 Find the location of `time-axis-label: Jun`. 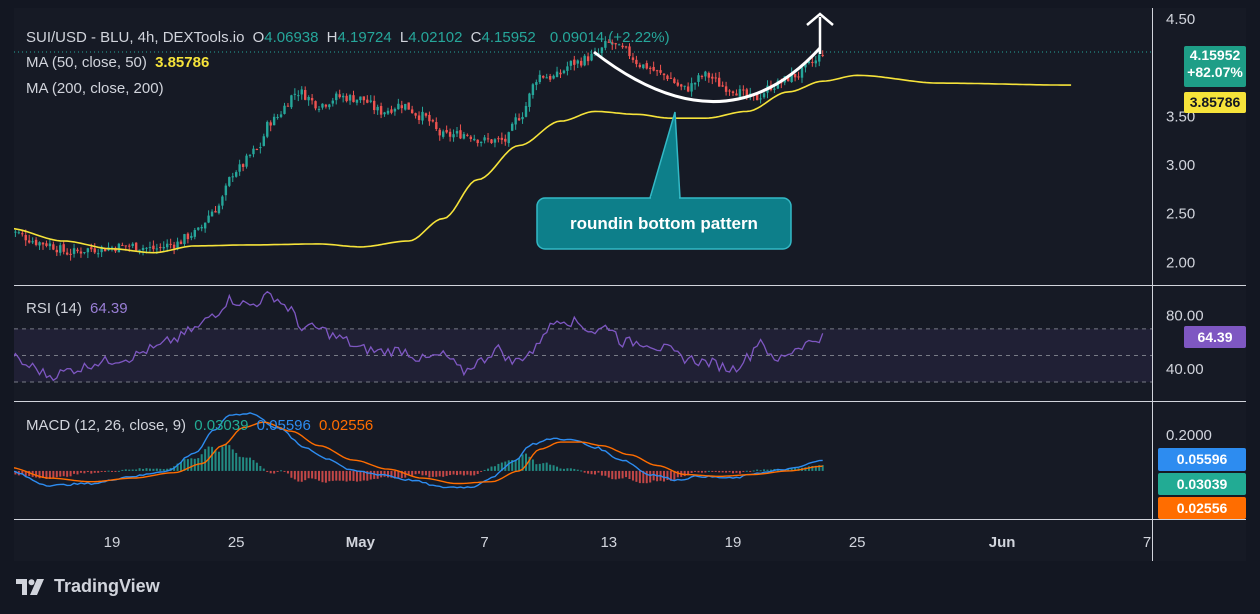

time-axis-label: Jun is located at coordinates (1002, 542).